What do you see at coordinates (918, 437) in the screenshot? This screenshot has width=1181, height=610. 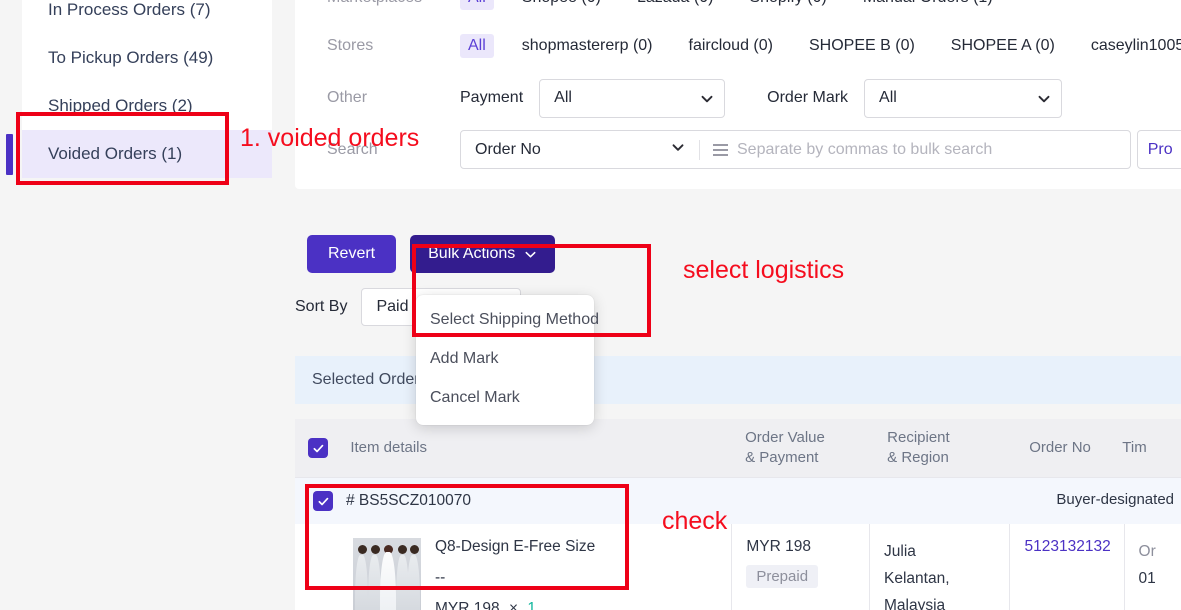 I see `col-recipient-line1: Recipient` at bounding box center [918, 437].